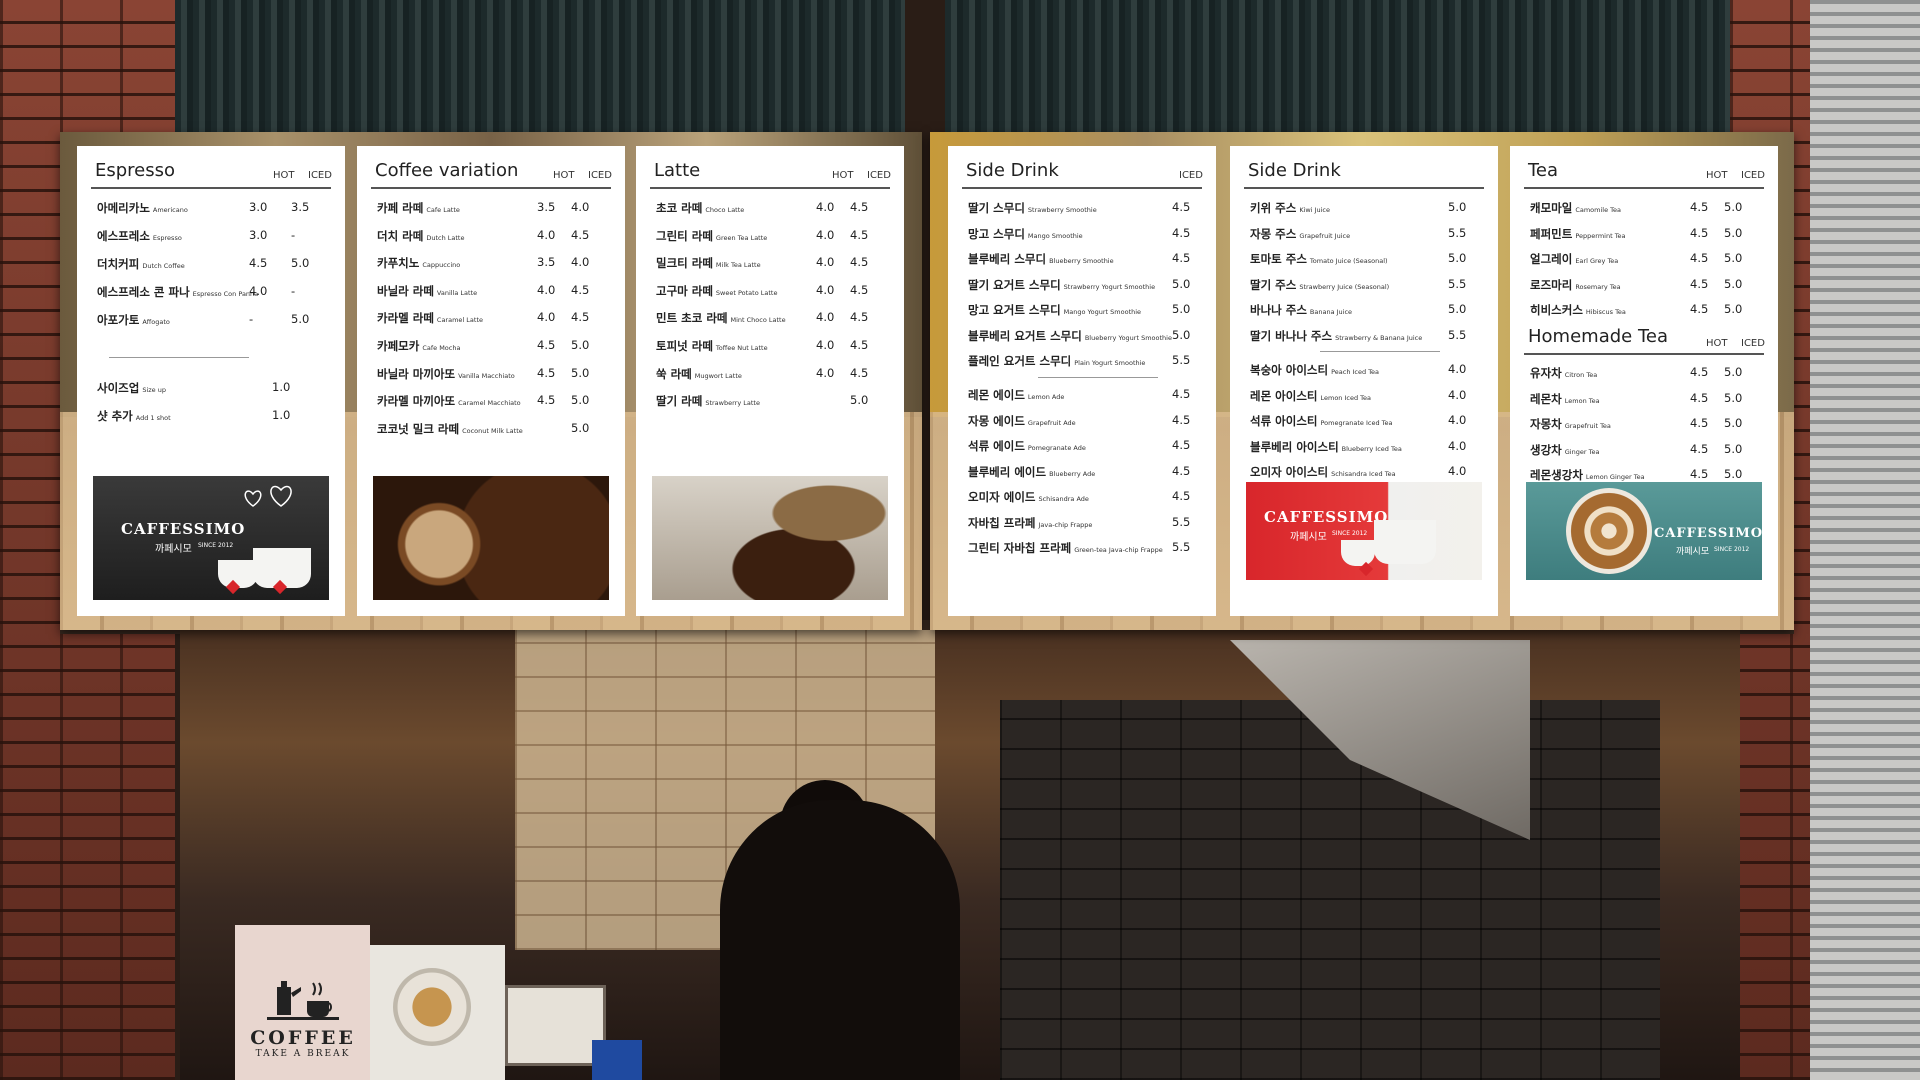  I want to click on menu-item-name: 사이즈업, so click(118, 388).